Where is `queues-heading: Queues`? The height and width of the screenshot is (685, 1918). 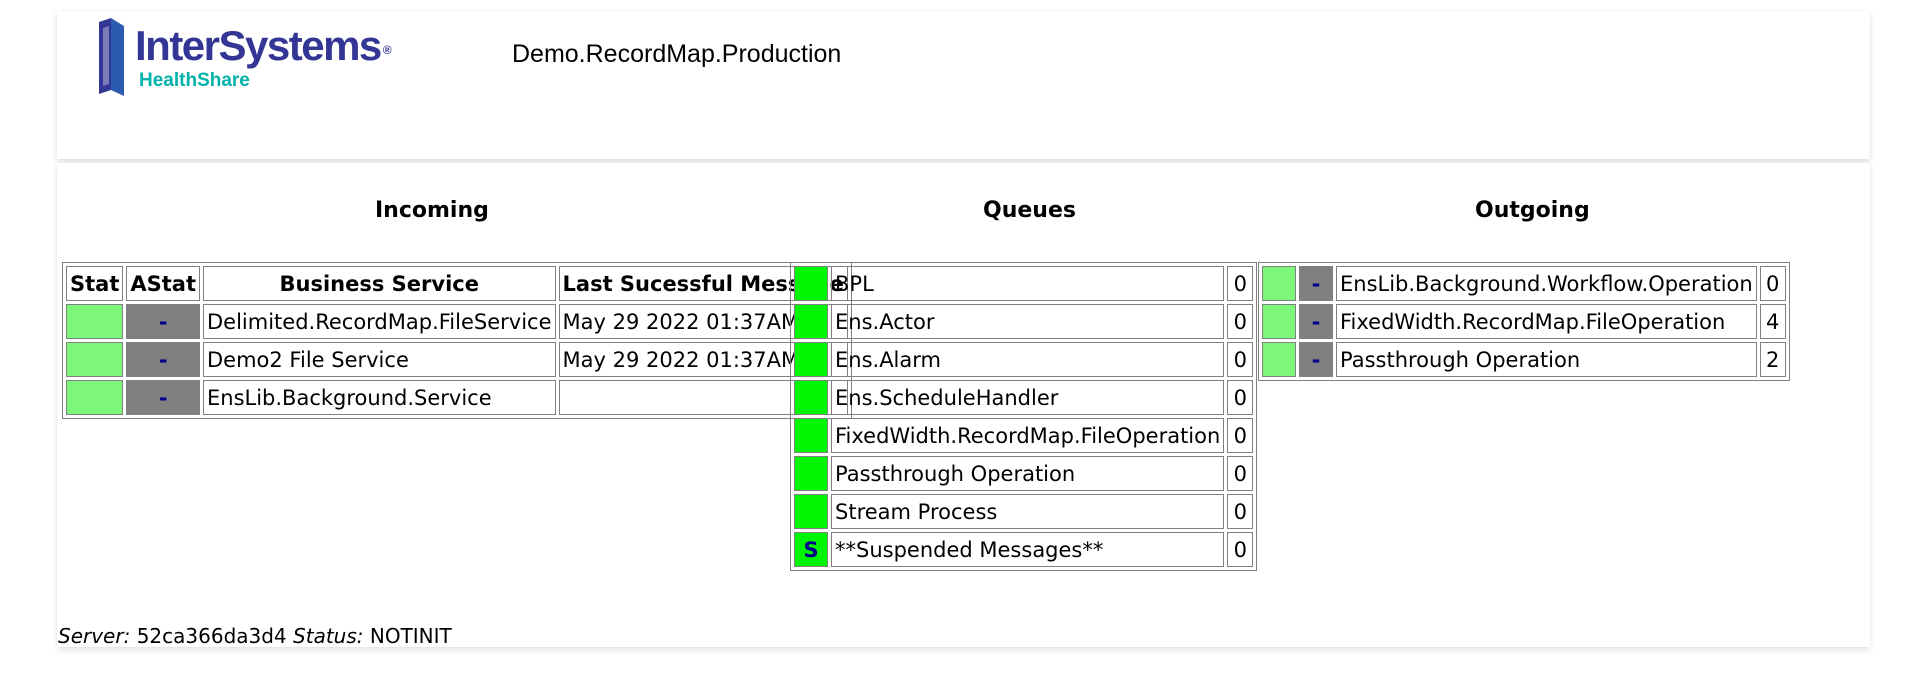
queues-heading: Queues is located at coordinates (1029, 210).